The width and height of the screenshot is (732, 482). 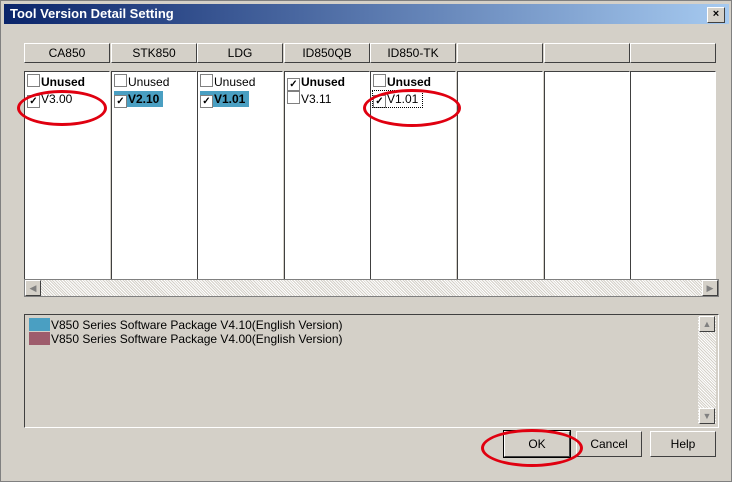 I want to click on column-header-4: ID850-TK, so click(x=413, y=53).